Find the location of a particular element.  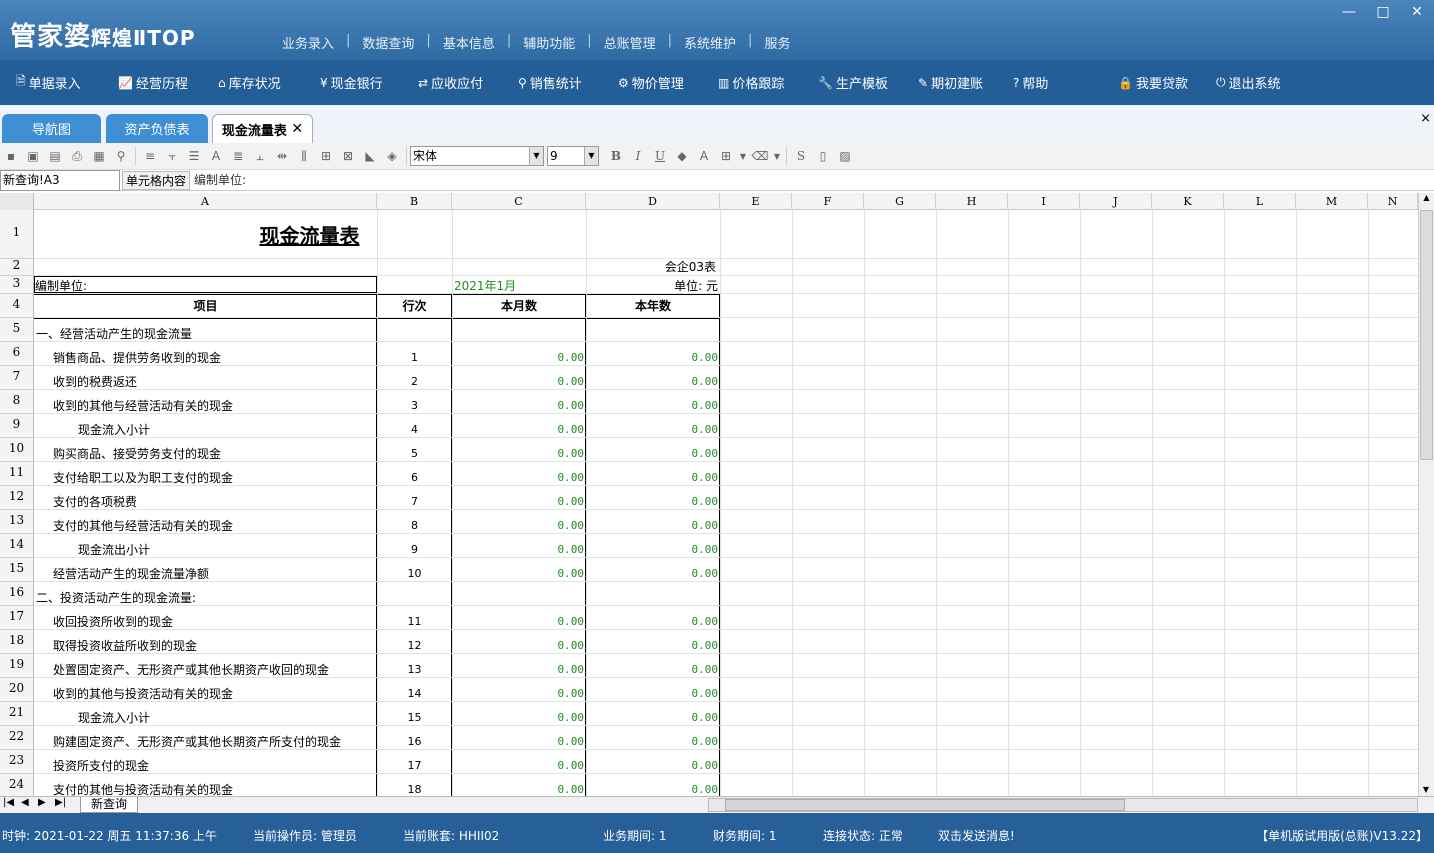

align-justify-icon: ☰ is located at coordinates (194, 156).